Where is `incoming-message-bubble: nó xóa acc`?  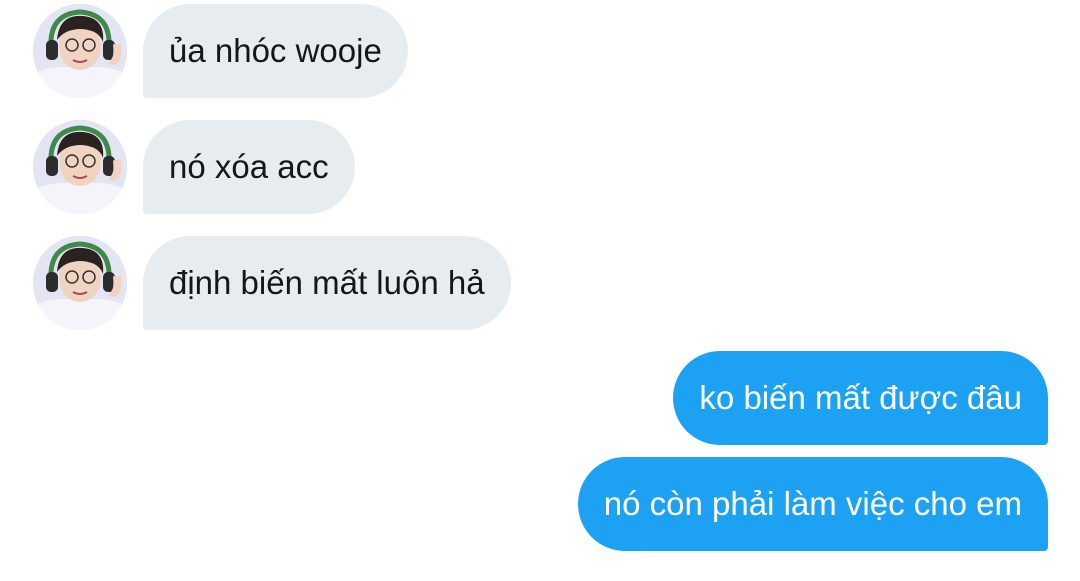
incoming-message-bubble: nó xóa acc is located at coordinates (249, 167).